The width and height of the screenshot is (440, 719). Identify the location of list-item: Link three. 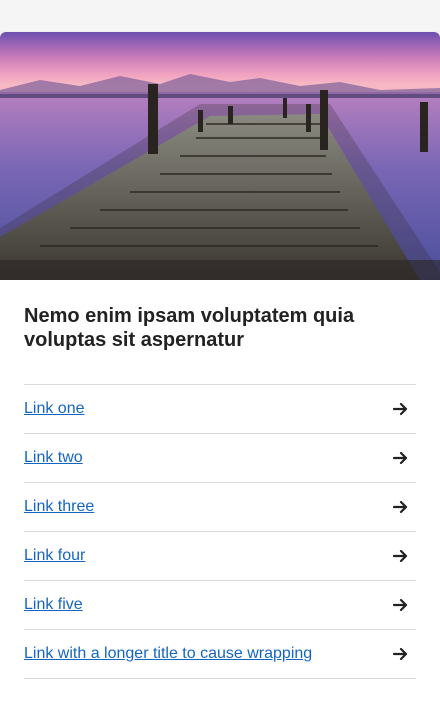
(220, 507).